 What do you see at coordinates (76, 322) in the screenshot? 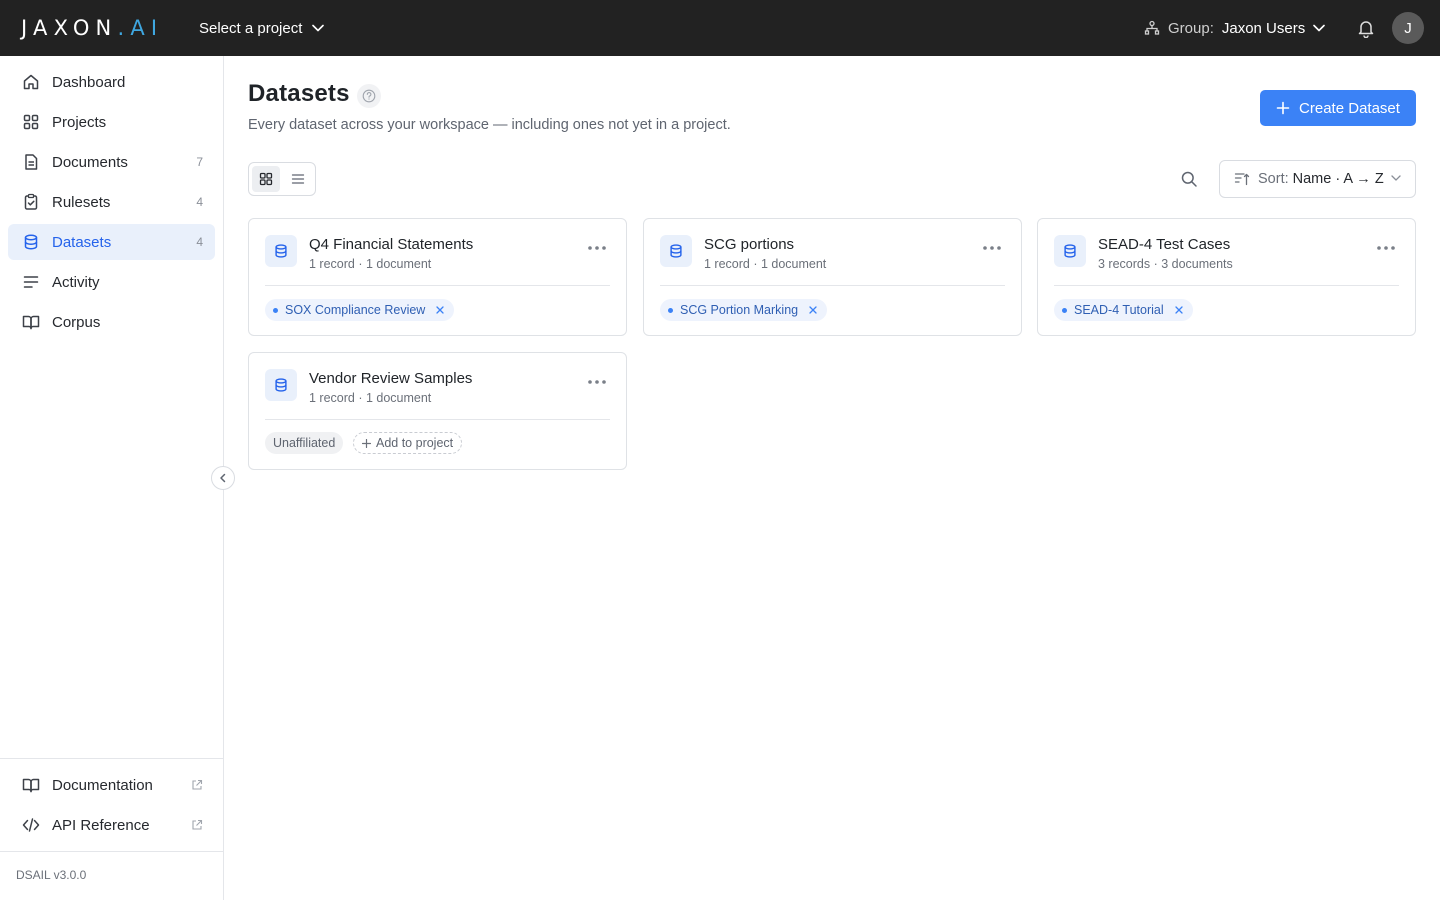
I see `sidebar-item-label: Corpus` at bounding box center [76, 322].